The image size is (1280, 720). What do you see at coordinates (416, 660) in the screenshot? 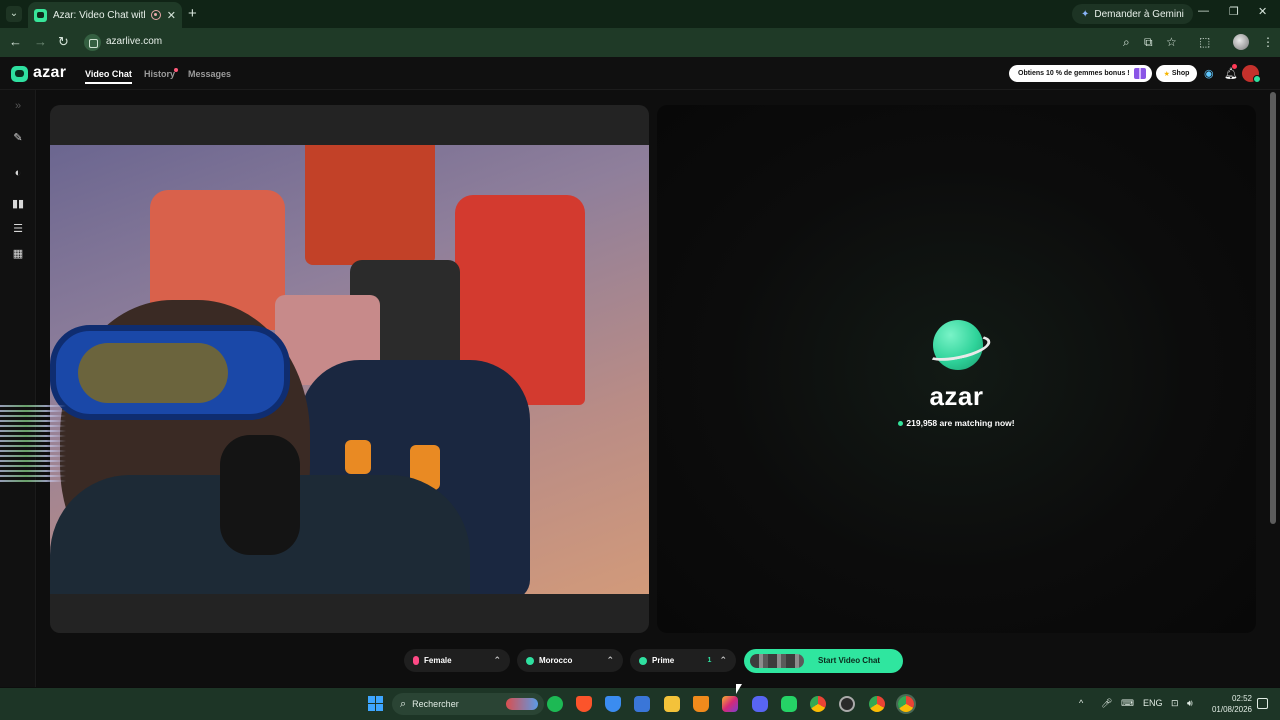
I see `gender-pin-icon` at bounding box center [416, 660].